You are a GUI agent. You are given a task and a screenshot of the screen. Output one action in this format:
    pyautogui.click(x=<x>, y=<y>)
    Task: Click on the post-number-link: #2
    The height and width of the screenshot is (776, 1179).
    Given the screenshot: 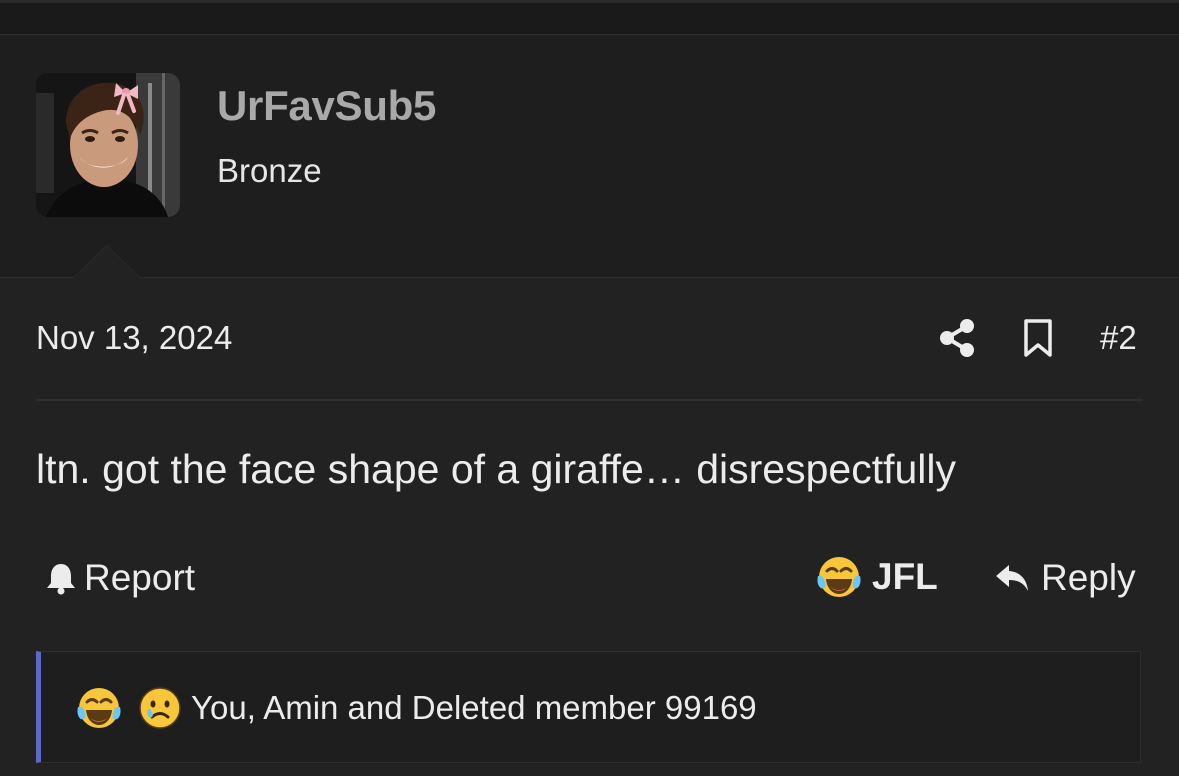 What is the action you would take?
    pyautogui.click(x=1118, y=338)
    